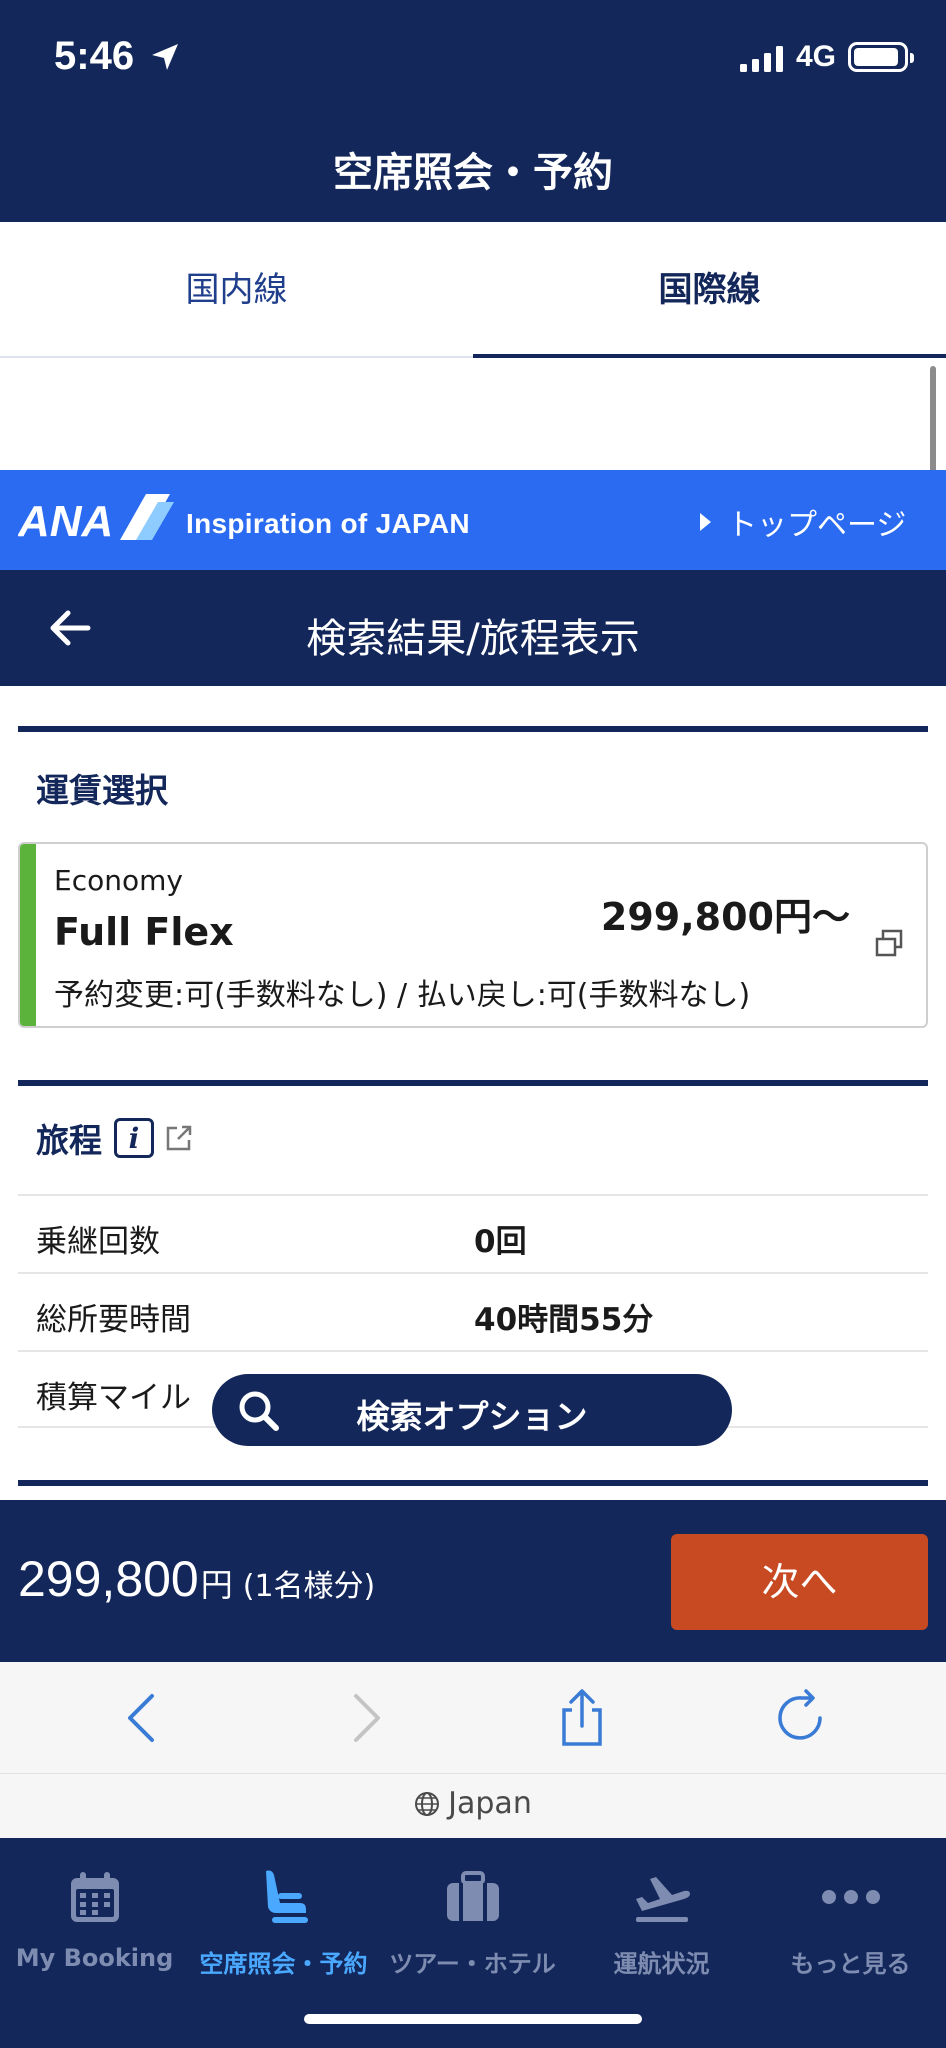 The width and height of the screenshot is (946, 2048). I want to click on browser-forward-icon, so click(364, 1718).